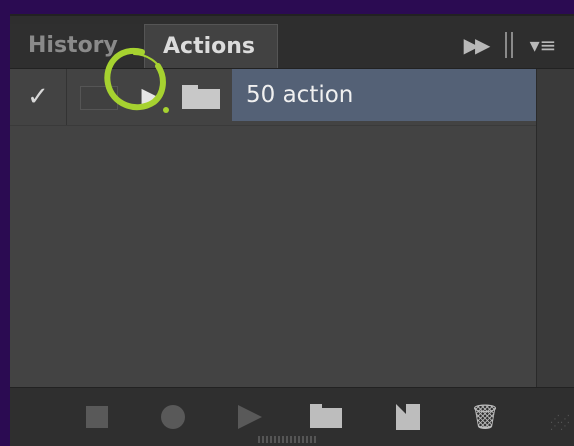 This screenshot has width=574, height=446. Describe the element at coordinates (288, 439) in the screenshot. I see `panel-bottom-grip` at that location.